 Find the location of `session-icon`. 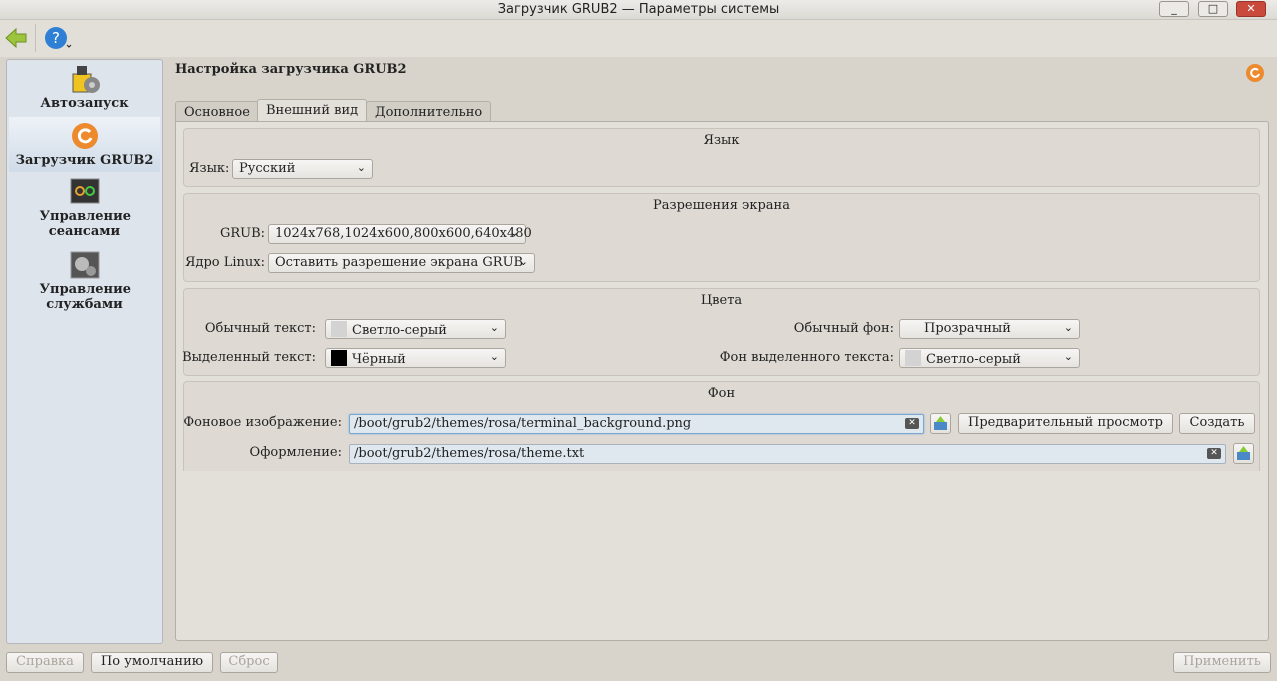

session-icon is located at coordinates (84, 191).